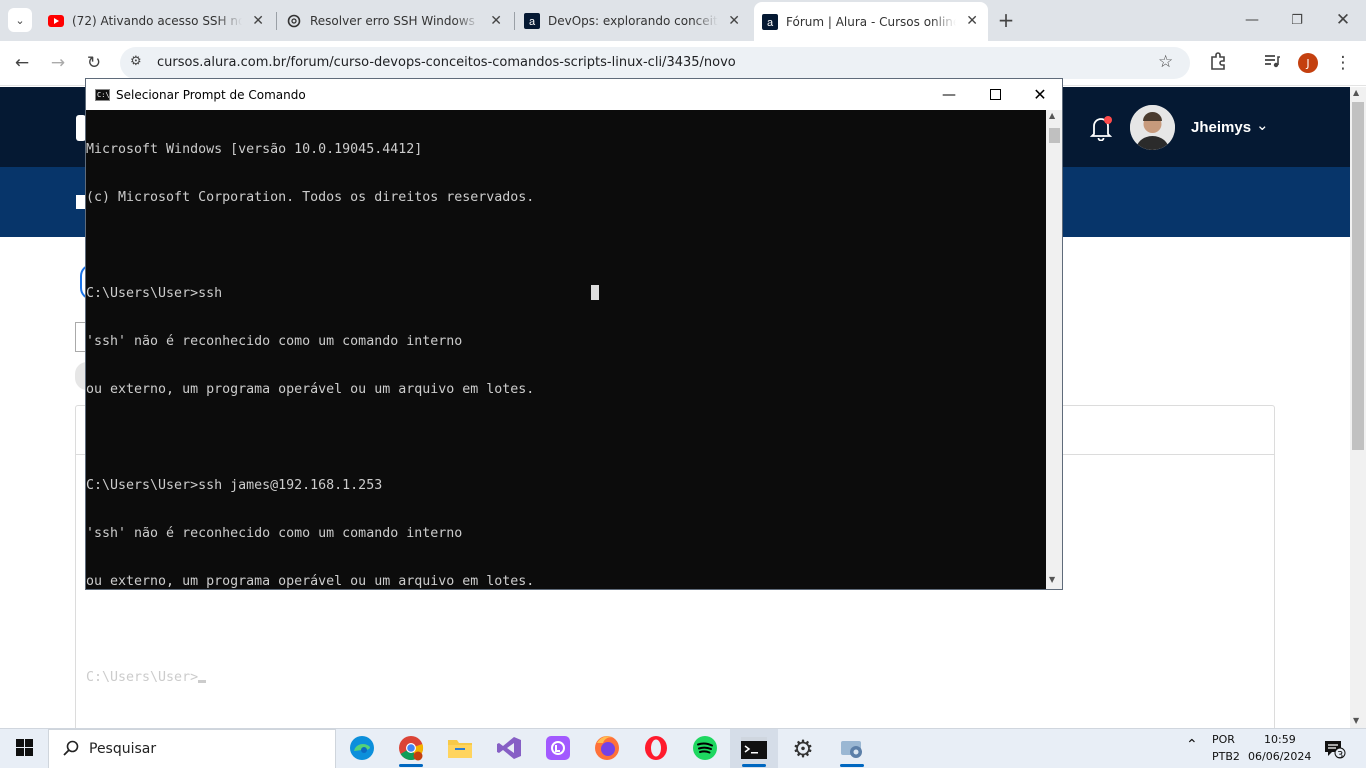 The height and width of the screenshot is (768, 1366). Describe the element at coordinates (1165, 62) in the screenshot. I see `star-icon: ☆` at that location.